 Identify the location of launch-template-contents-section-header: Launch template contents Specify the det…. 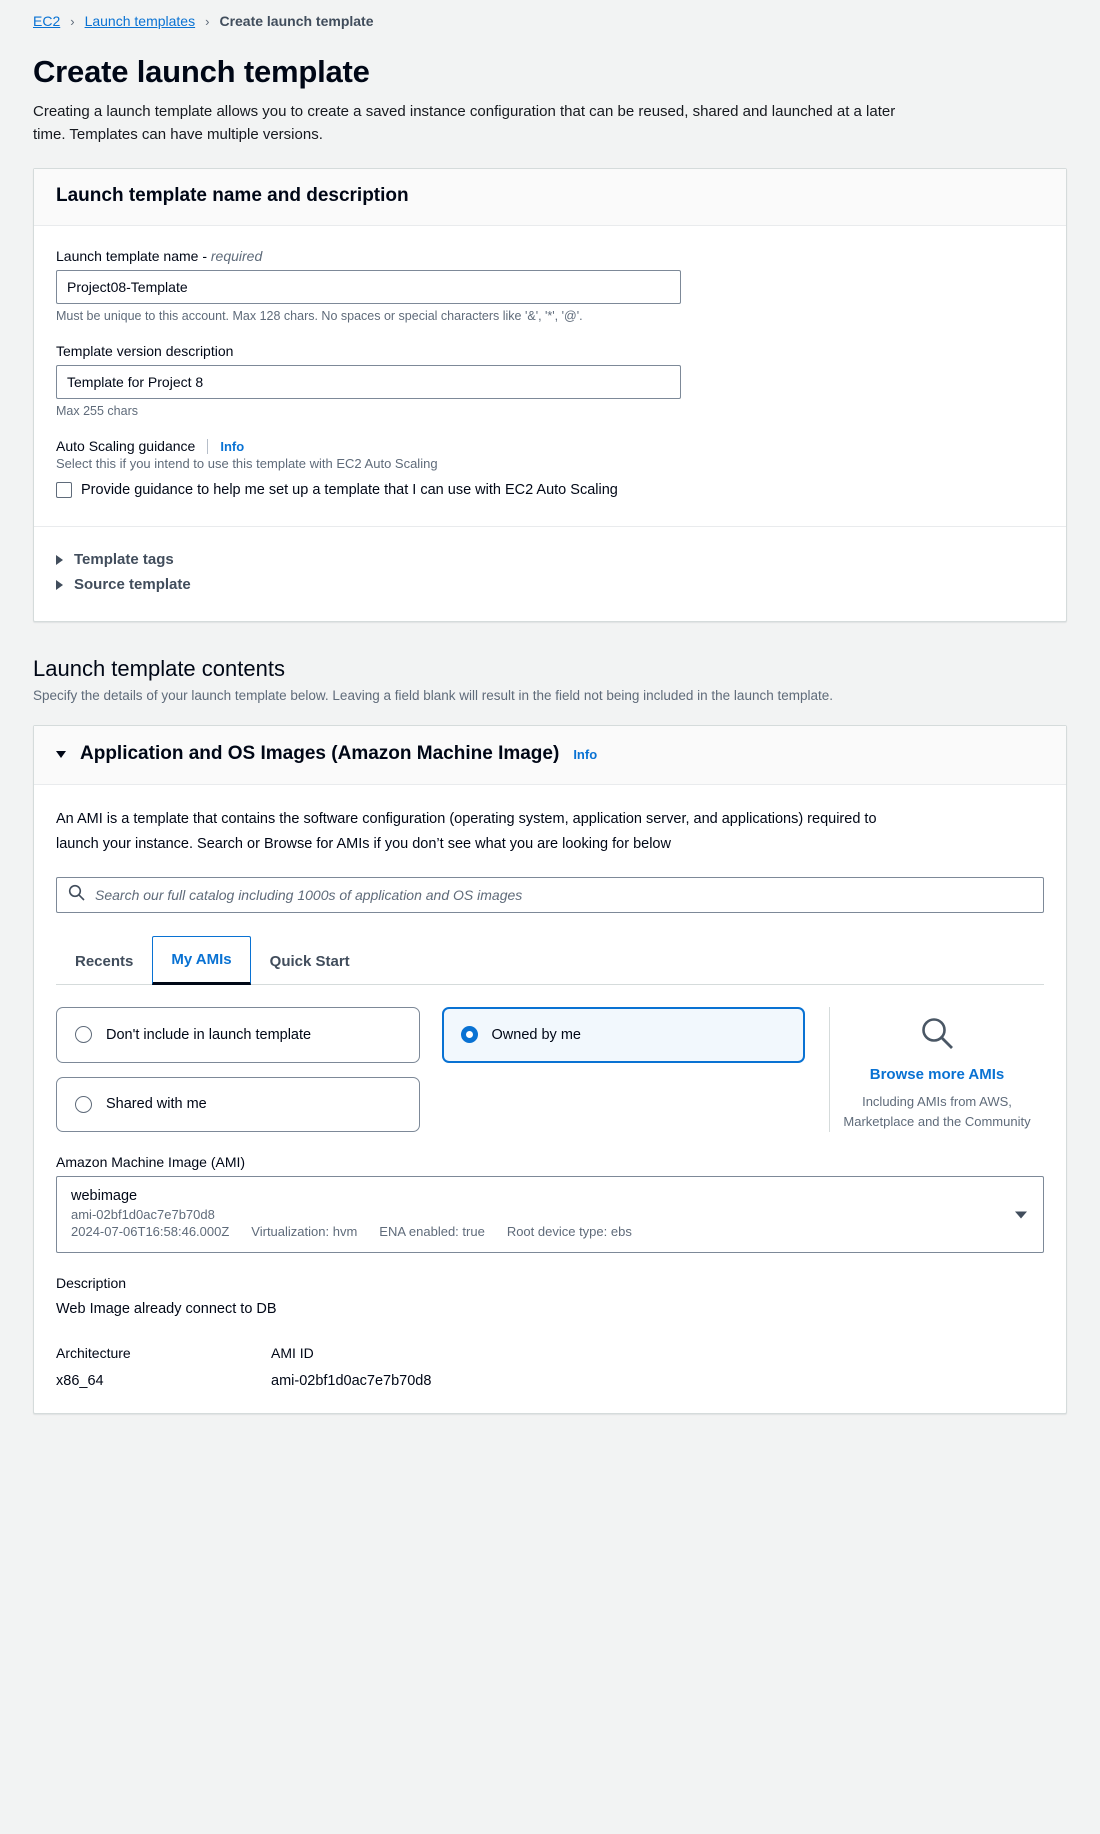
(550, 662).